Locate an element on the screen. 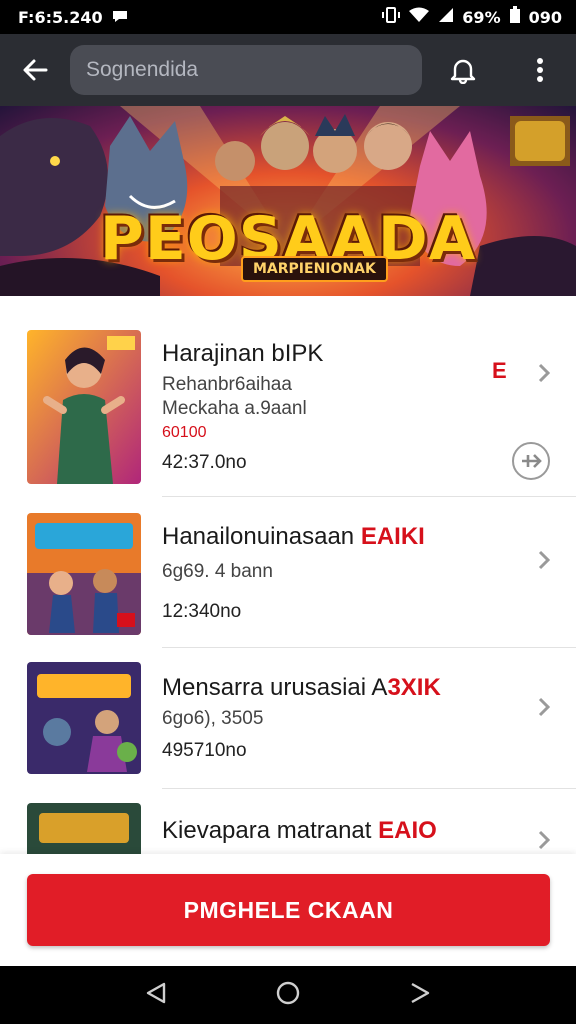 The image size is (576, 1024). banner-subtitle: MARPIENIONAK is located at coordinates (314, 269).